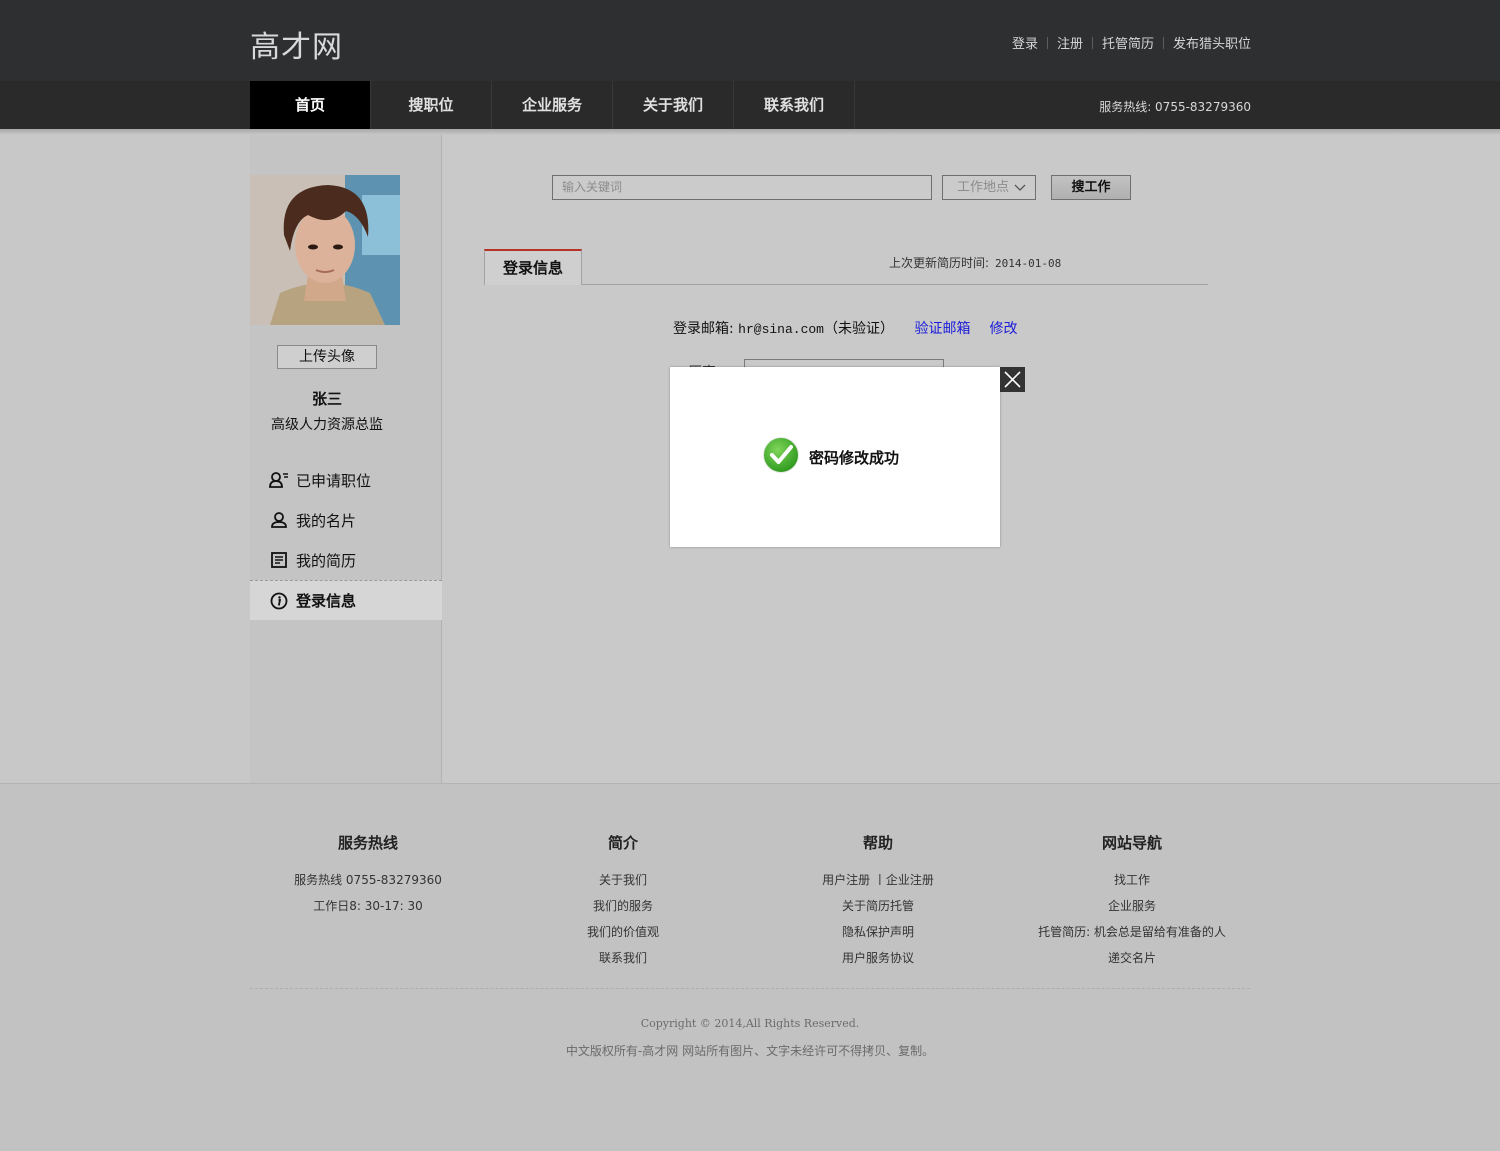 The height and width of the screenshot is (1151, 1500). Describe the element at coordinates (279, 560) in the screenshot. I see `resume-icon` at that location.